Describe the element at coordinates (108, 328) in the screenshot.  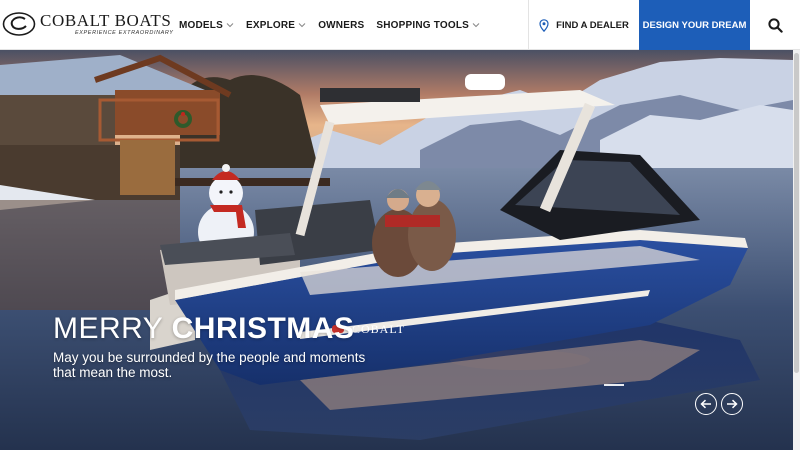
I see `slide-title-light: MERRY` at that location.